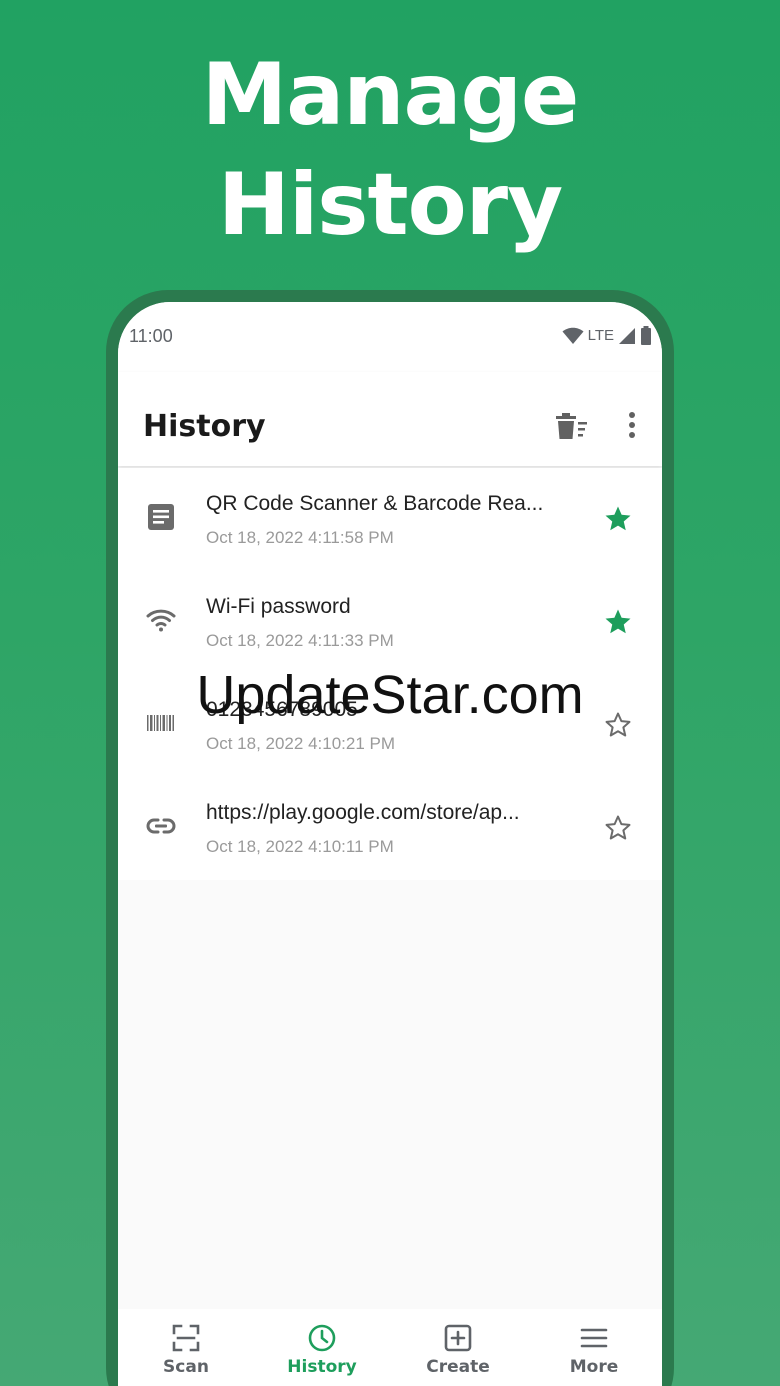 The image size is (780, 1386). I want to click on text-document-icon, so click(161, 517).